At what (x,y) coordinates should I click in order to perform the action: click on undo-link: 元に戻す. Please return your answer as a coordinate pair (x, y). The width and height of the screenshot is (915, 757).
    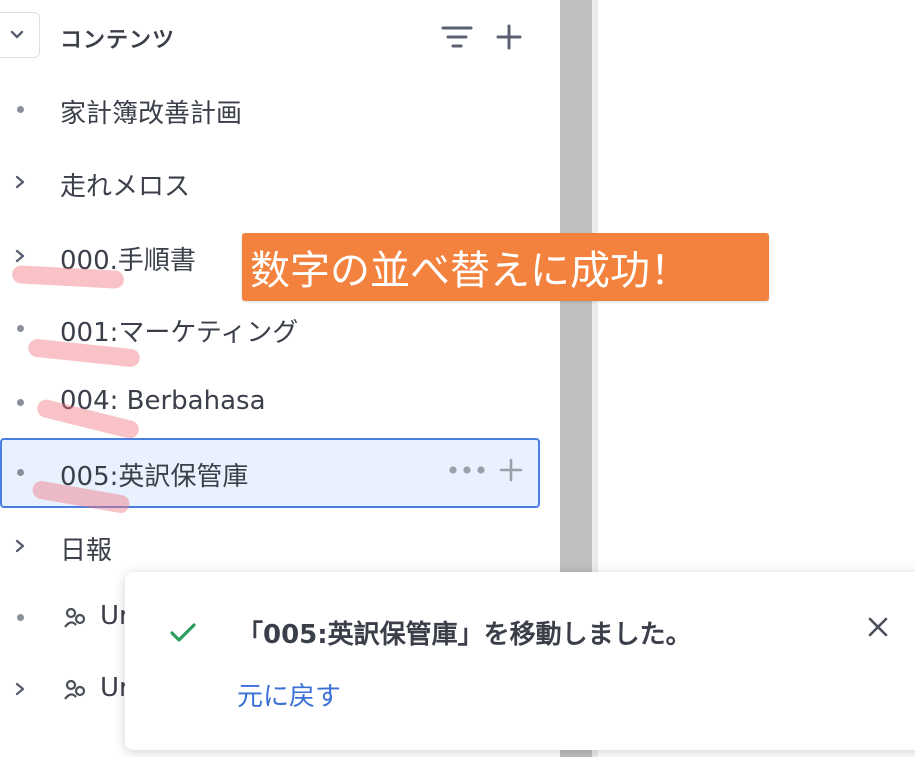
    Looking at the image, I should click on (289, 694).